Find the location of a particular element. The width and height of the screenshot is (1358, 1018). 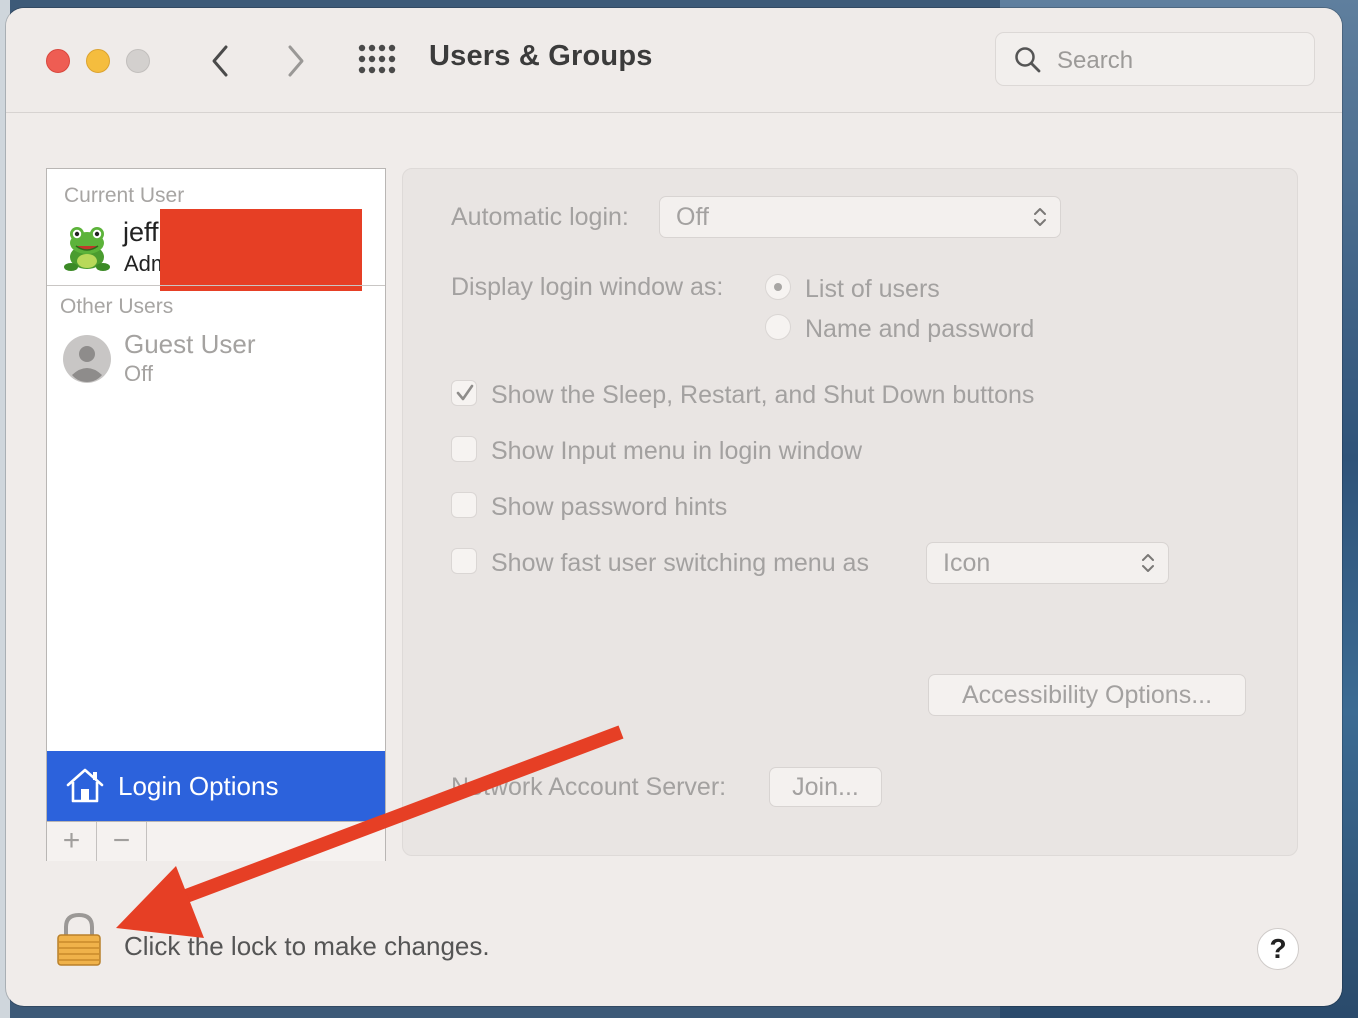

name-and-password-label: Name and password is located at coordinates (920, 329).